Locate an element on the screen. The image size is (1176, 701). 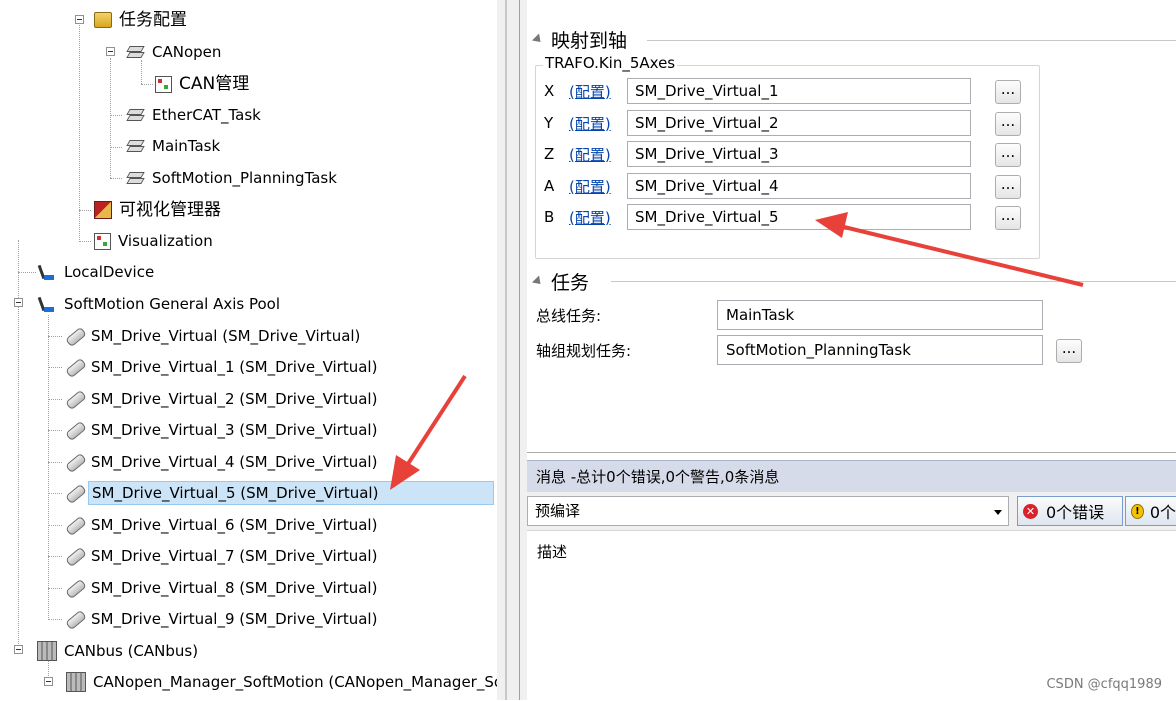
error-icon: ✕ is located at coordinates (1030, 511).